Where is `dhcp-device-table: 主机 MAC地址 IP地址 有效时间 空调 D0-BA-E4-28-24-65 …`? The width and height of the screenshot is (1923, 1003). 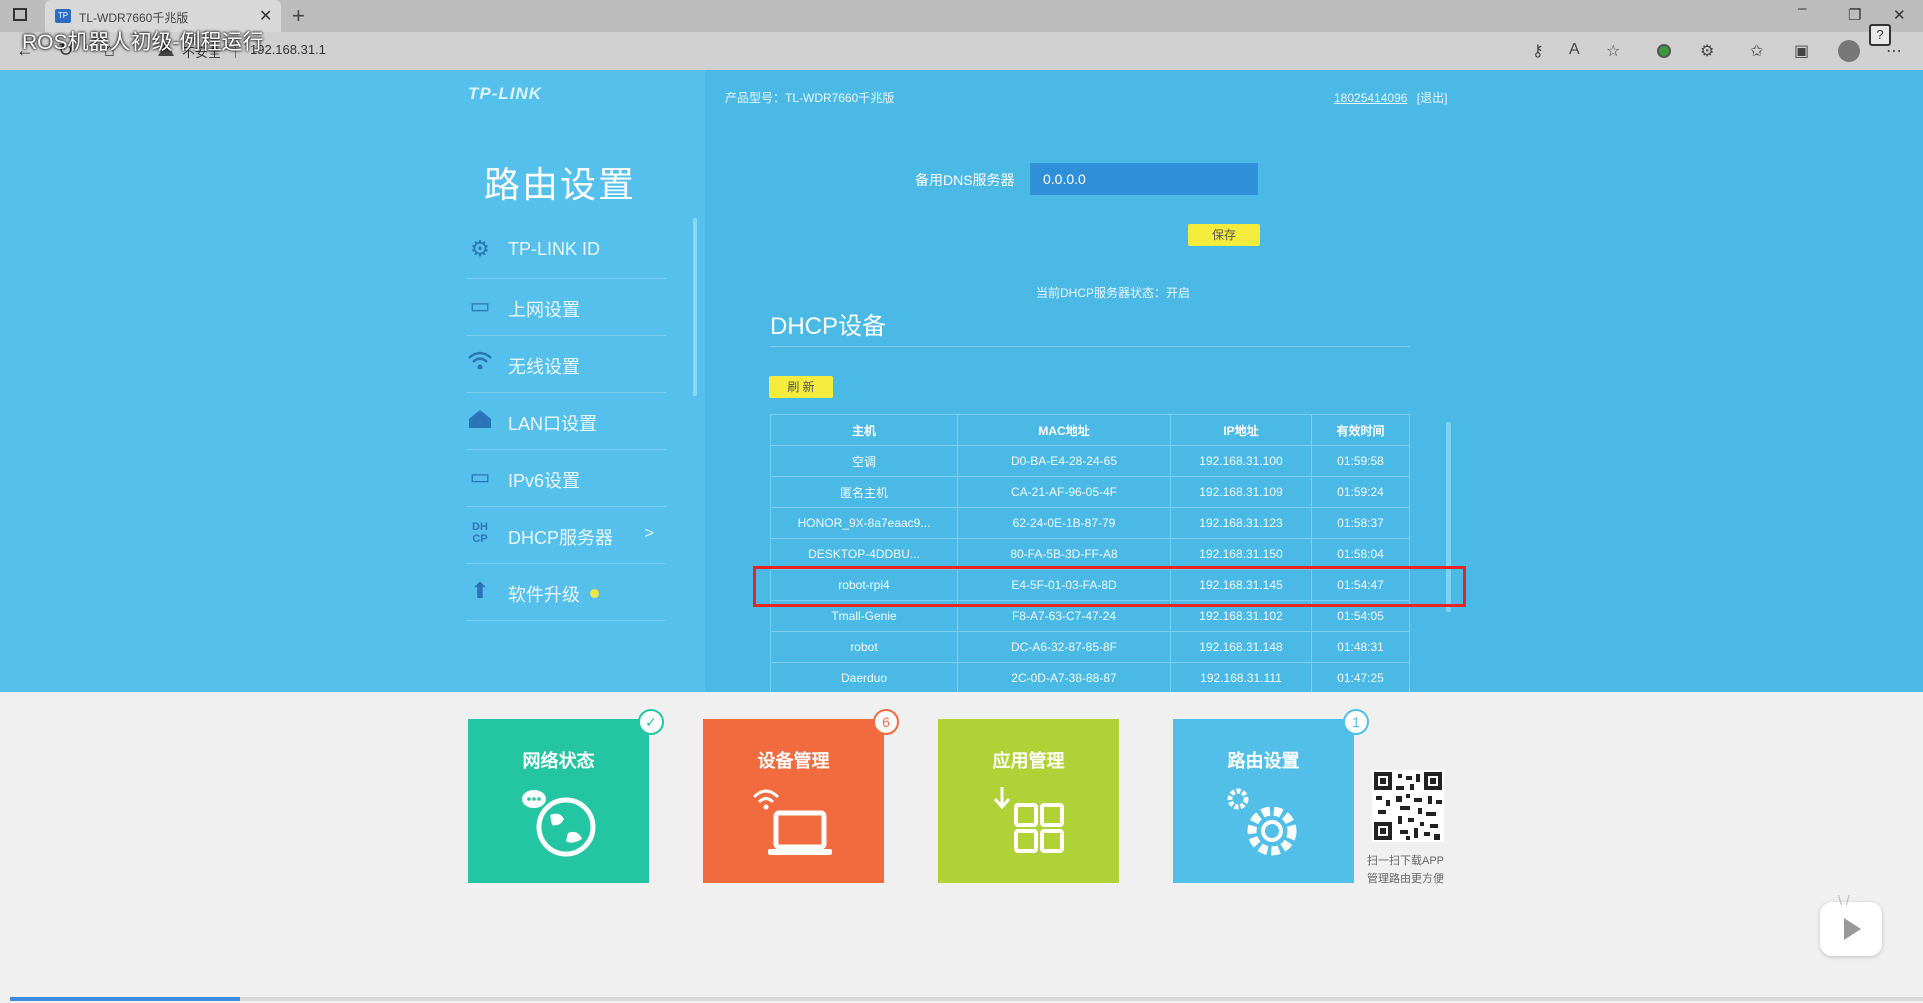 dhcp-device-table: 主机 MAC地址 IP地址 有效时间 空调 D0-BA-E4-28-24-65 … is located at coordinates (1090, 553).